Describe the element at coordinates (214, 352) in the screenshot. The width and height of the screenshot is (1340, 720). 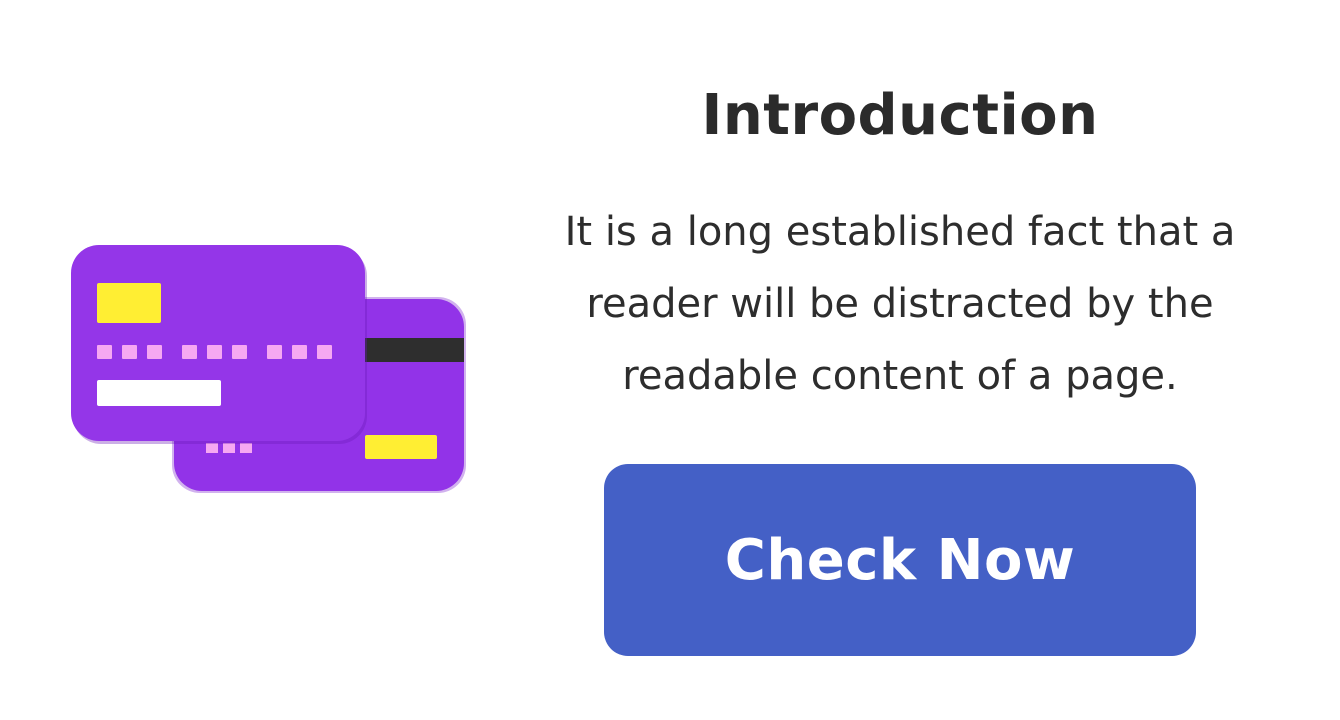
I see `card-number-digits` at that location.